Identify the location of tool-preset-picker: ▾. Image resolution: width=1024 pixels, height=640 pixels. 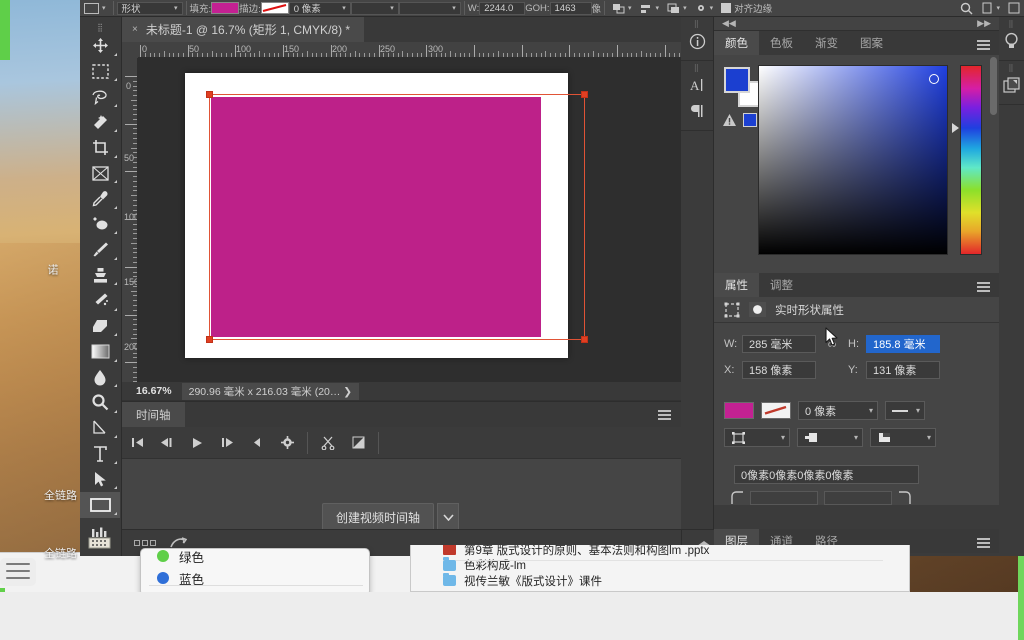
(95, 8).